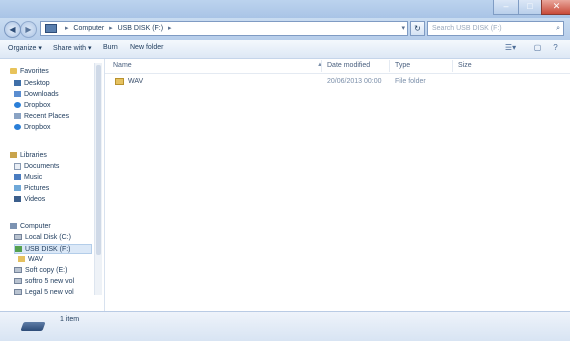  Describe the element at coordinates (17, 94) in the screenshot. I see `downloads-icon` at that location.